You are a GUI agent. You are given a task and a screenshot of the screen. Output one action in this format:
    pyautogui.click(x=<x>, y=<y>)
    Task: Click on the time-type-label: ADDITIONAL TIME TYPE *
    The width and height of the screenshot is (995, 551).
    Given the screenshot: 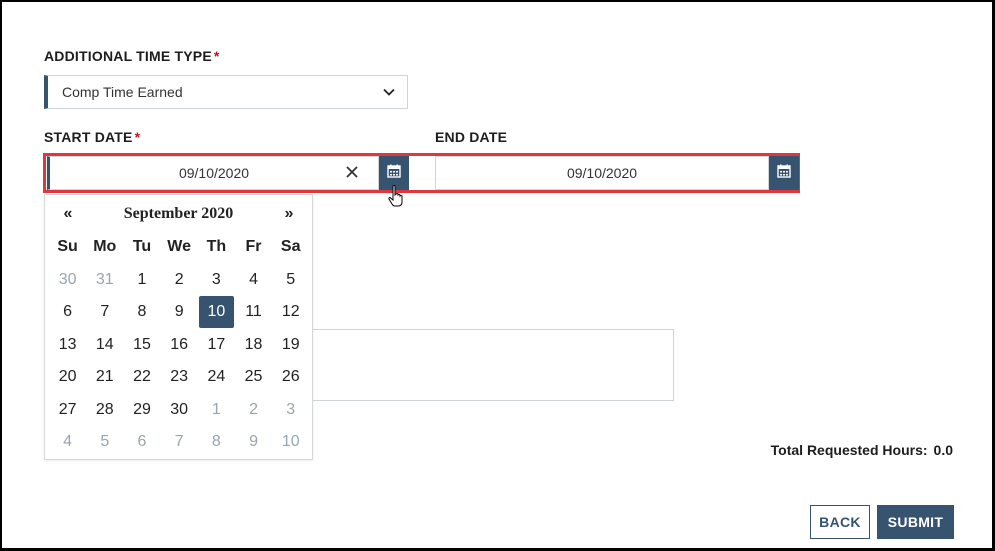 What is the action you would take?
    pyautogui.click(x=132, y=56)
    